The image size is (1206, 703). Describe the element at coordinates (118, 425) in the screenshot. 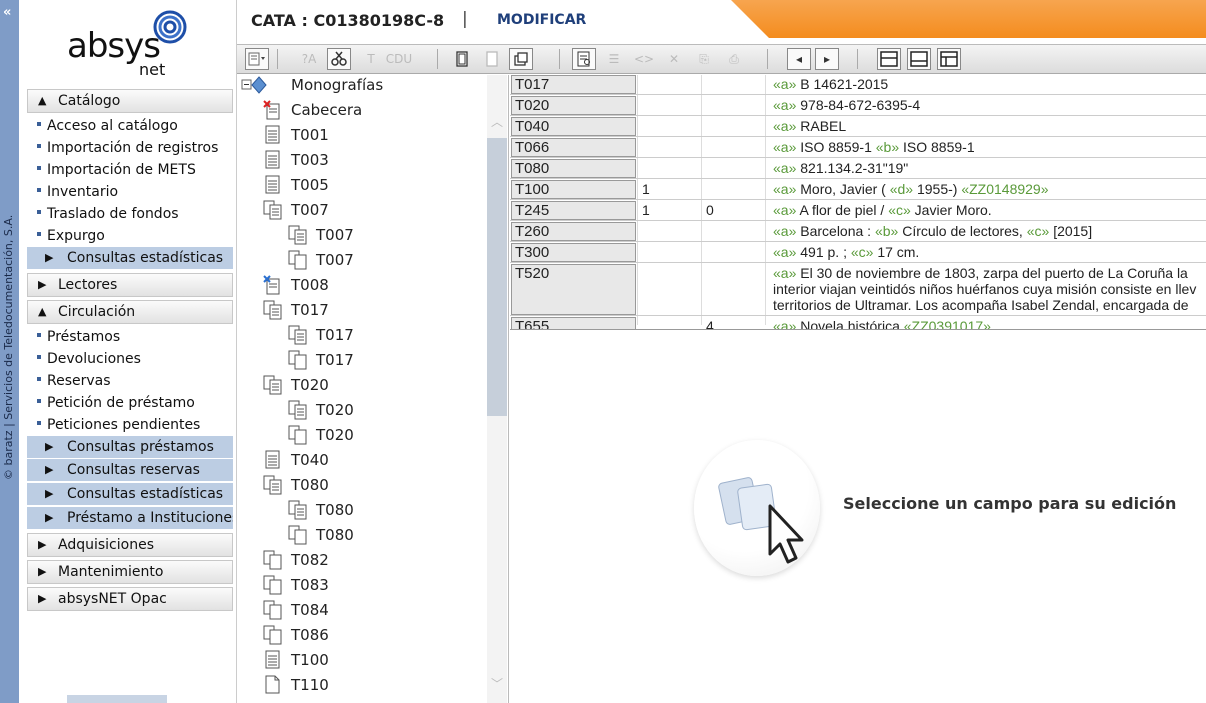

I see `nav-item-peticiones-pendientes: Peticiones pendientes` at that location.